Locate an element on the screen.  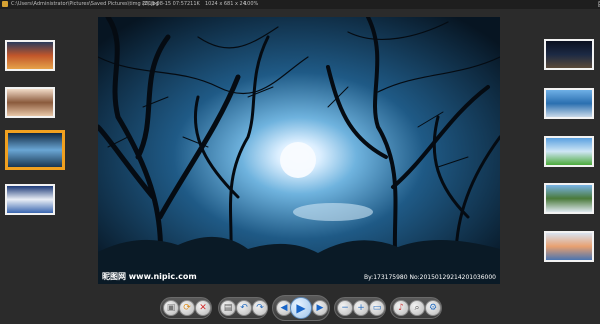
music-note-icon: ♪ is located at coordinates (401, 307).